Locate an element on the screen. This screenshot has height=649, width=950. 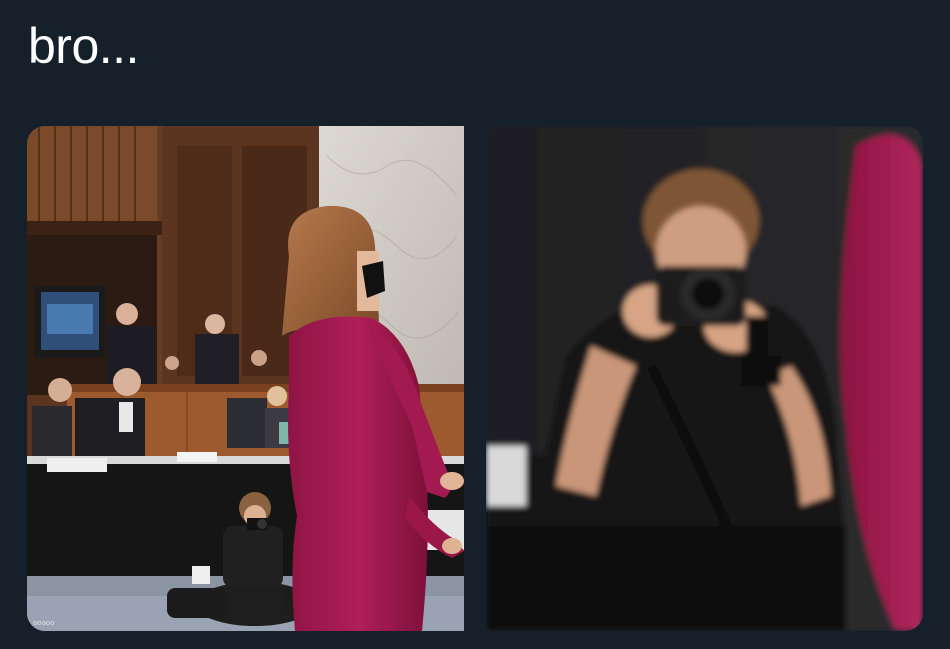
photo-watermark: ooooo is located at coordinates (44, 623).